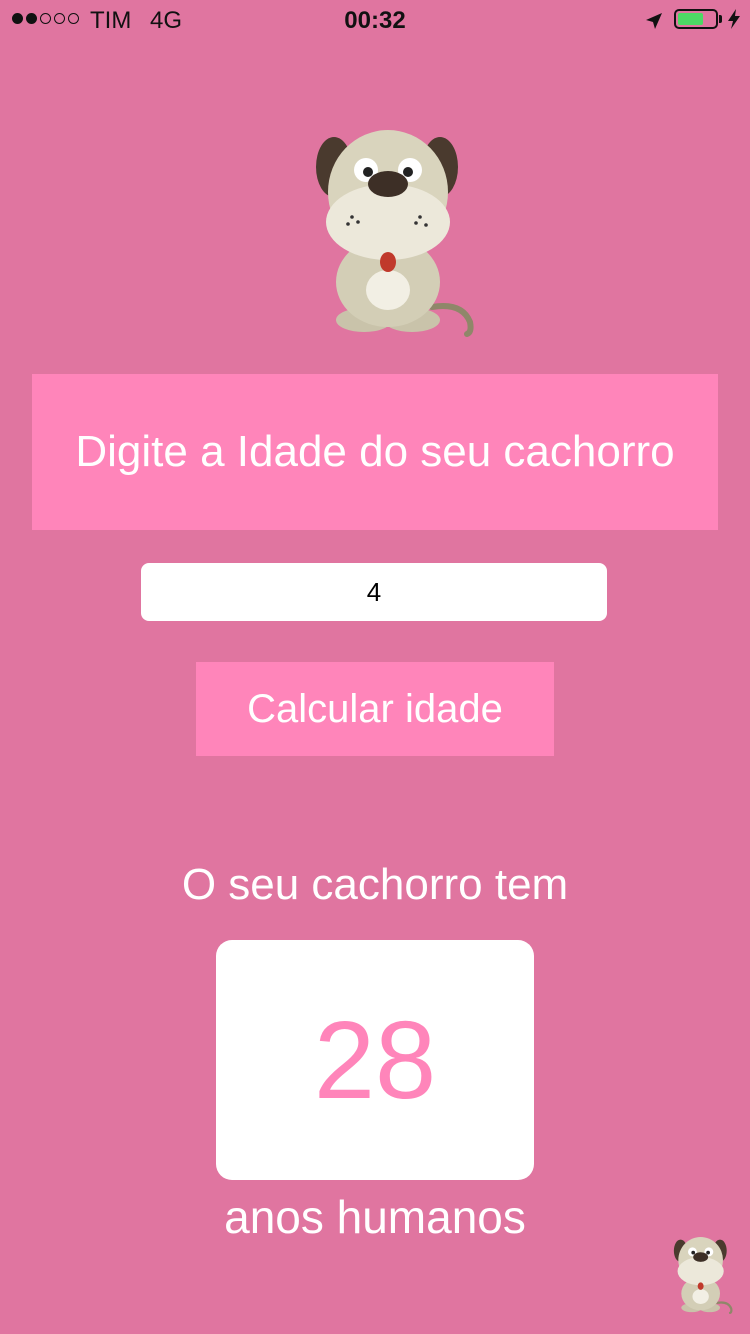 This screenshot has height=1334, width=750. What do you see at coordinates (703, 1275) in the screenshot?
I see `dog-small-icon` at bounding box center [703, 1275].